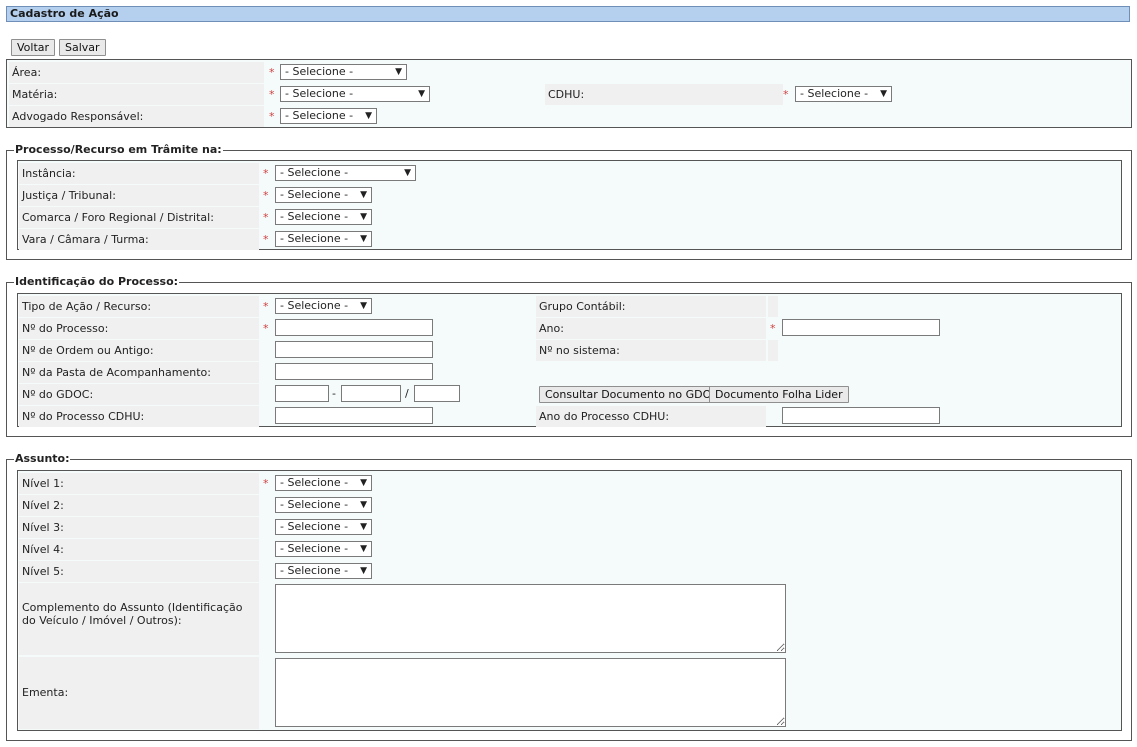 Image resolution: width=1137 pixels, height=747 pixels. I want to click on vara-label: Vara / Câmara / Turma:, so click(139, 239).